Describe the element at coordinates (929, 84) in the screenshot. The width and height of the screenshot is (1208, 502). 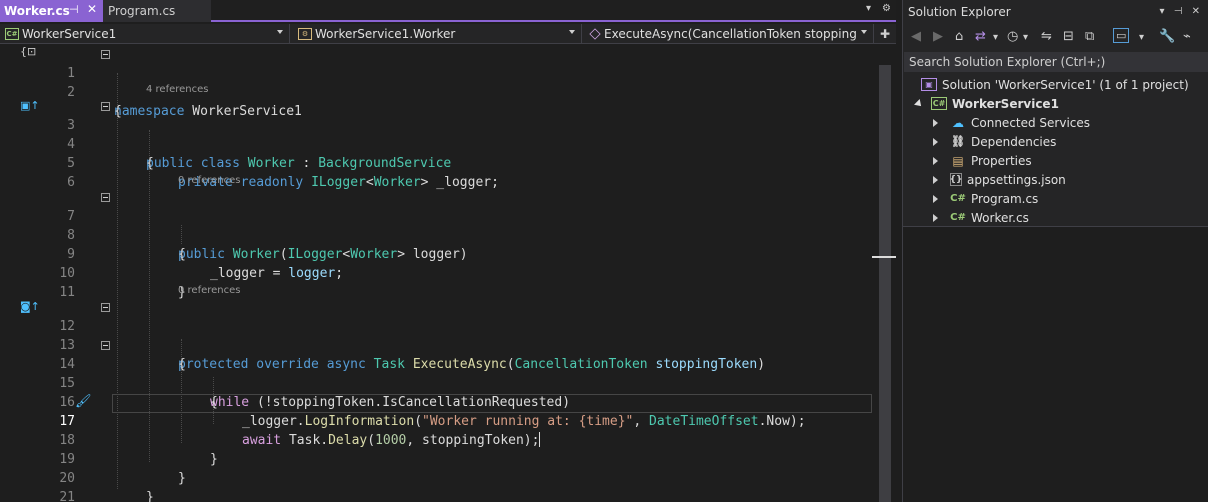
I see `solution-icon: ▣` at that location.